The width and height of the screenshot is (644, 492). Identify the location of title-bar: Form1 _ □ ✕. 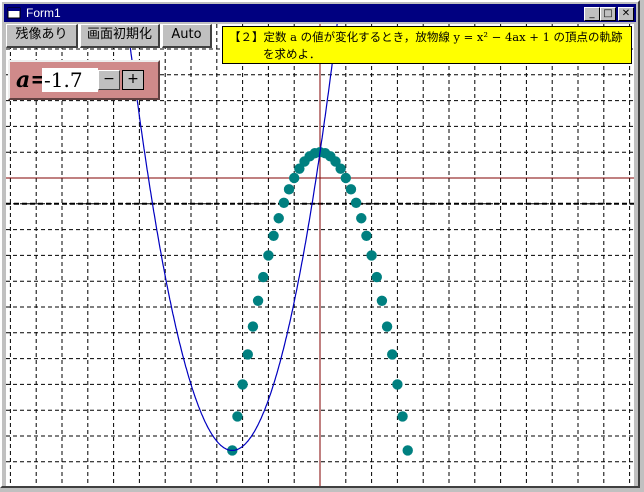
(320, 13).